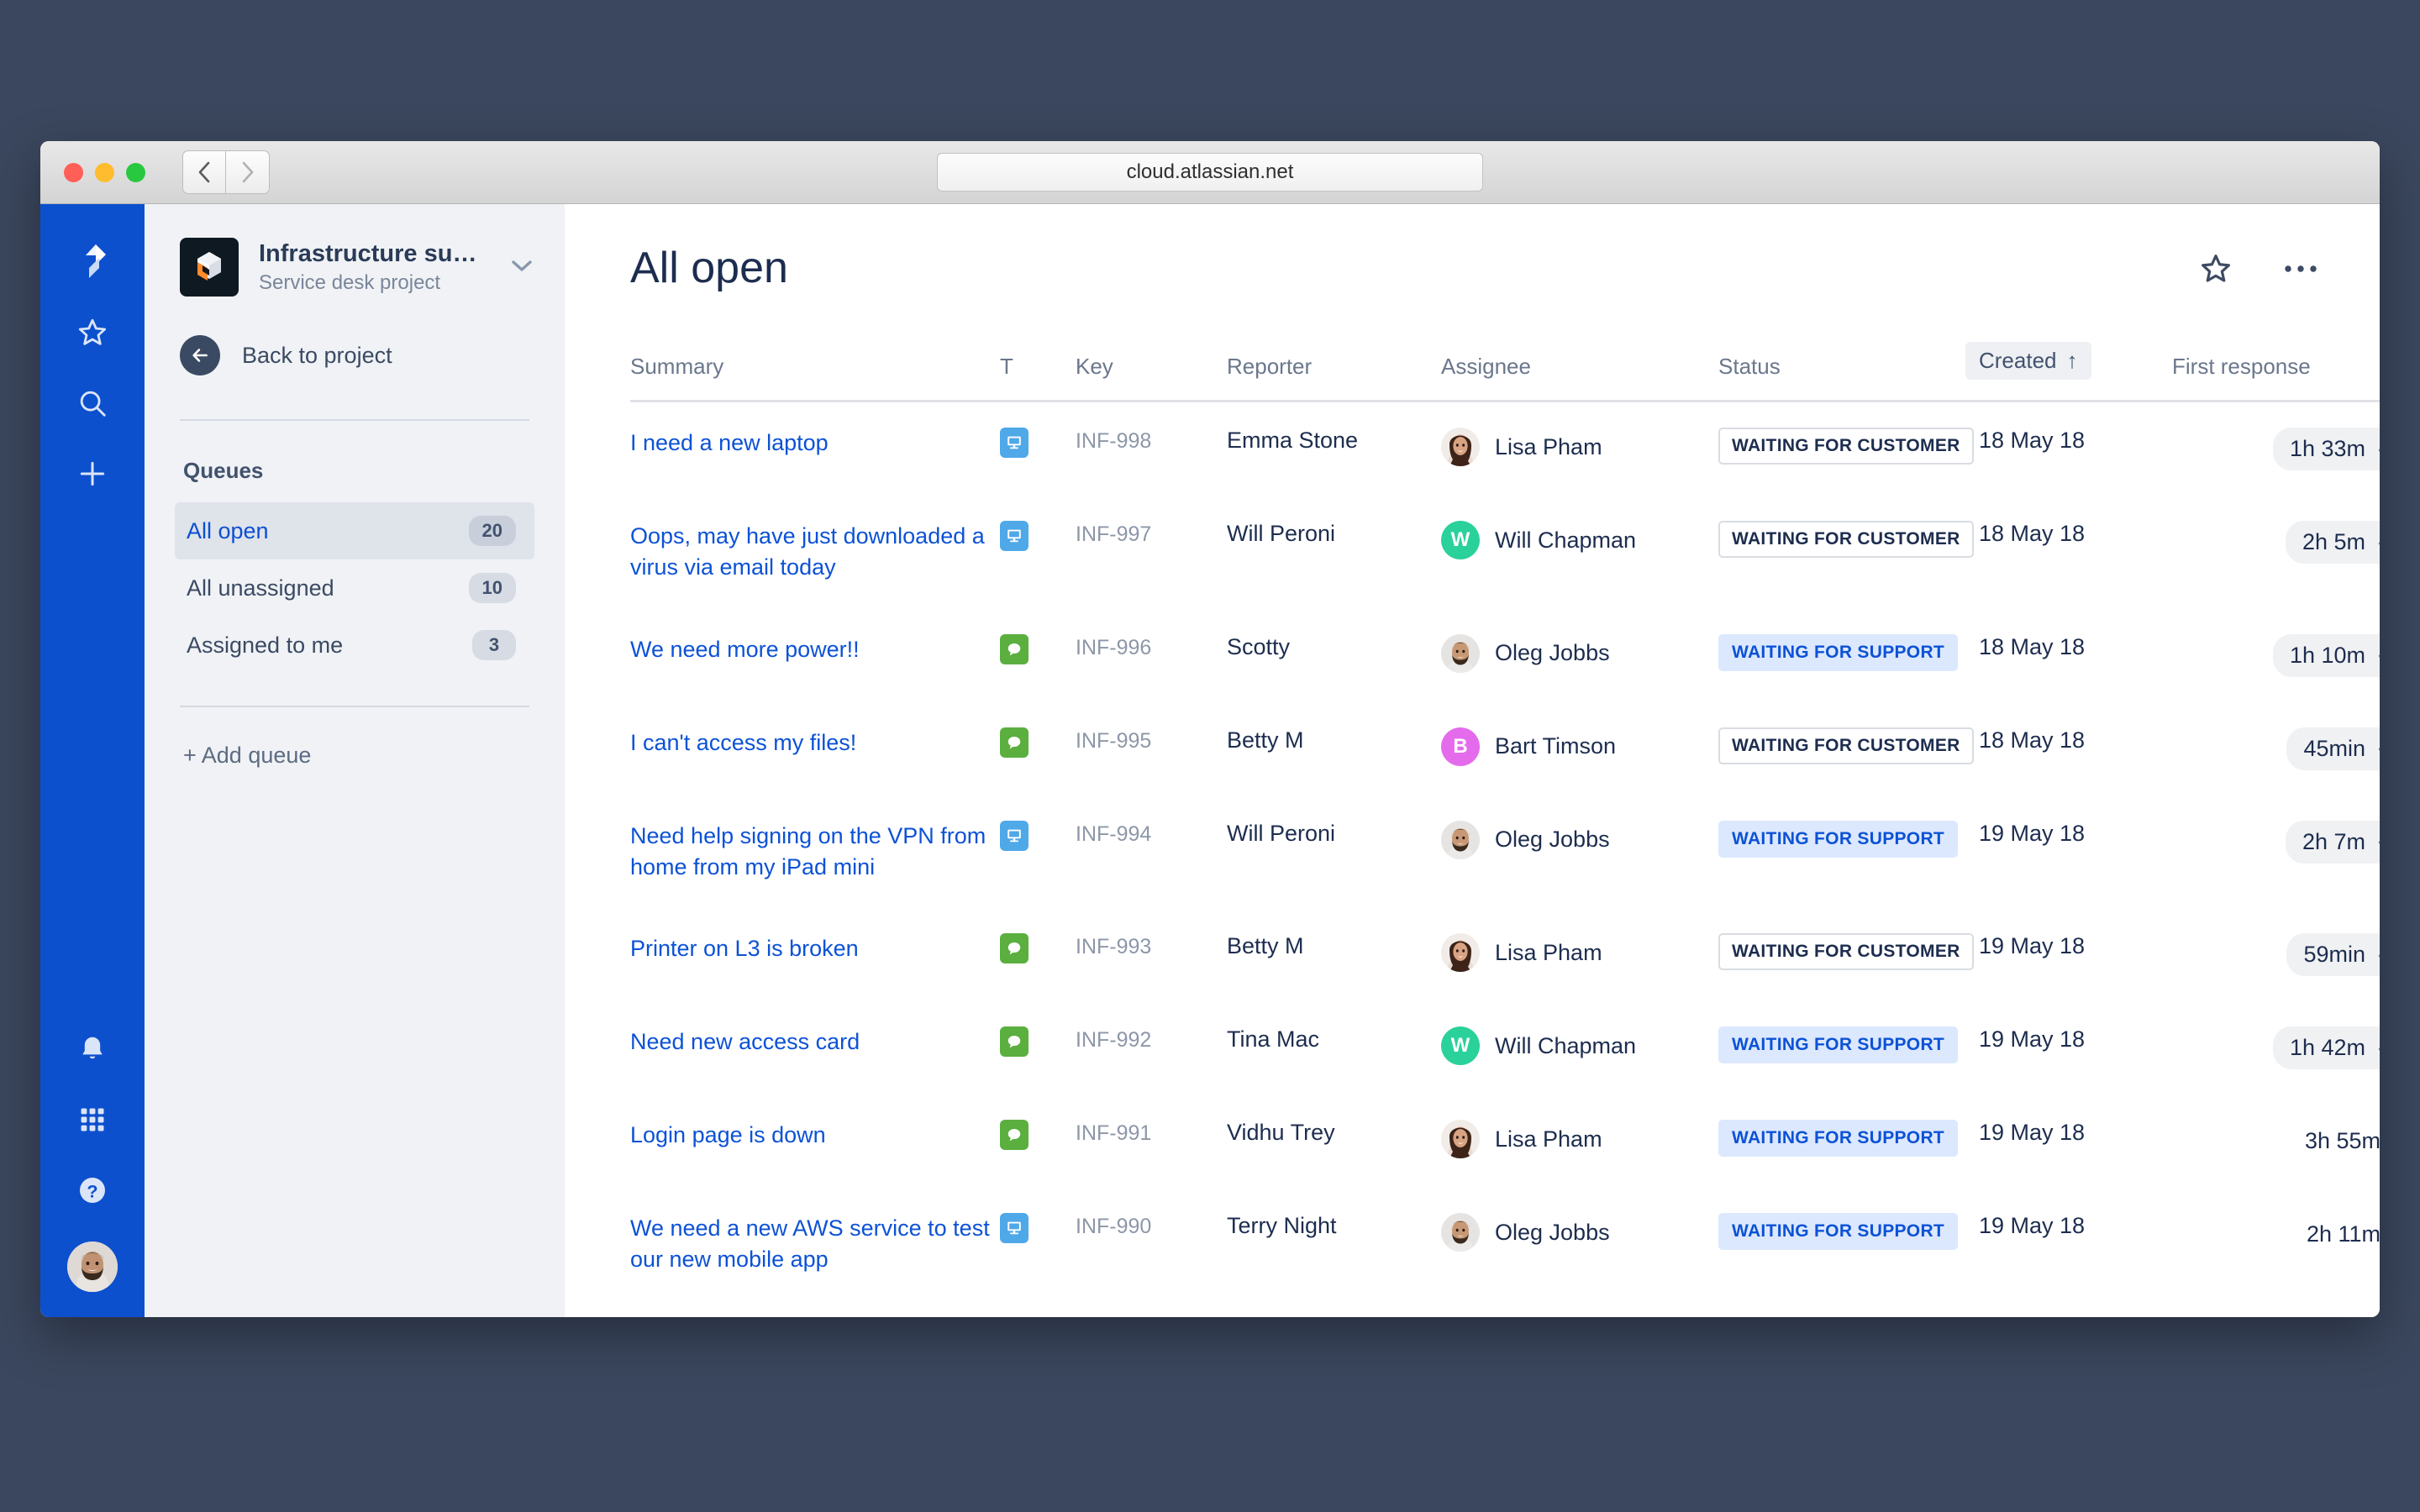  Describe the element at coordinates (522, 267) in the screenshot. I see `chevron-down-icon` at that location.